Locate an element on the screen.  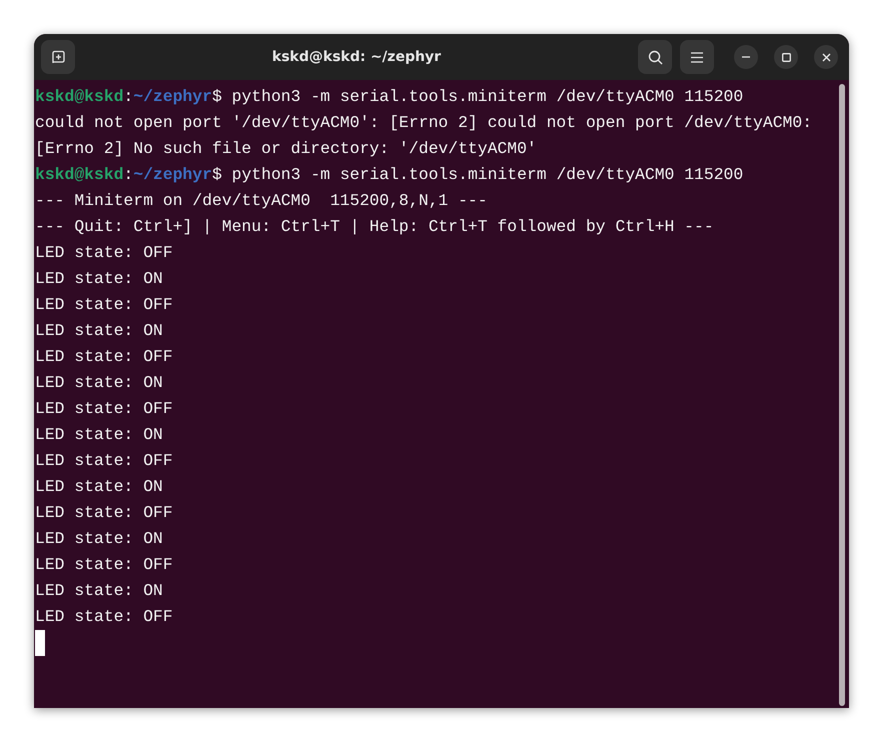
minimize-icon is located at coordinates (746, 57).